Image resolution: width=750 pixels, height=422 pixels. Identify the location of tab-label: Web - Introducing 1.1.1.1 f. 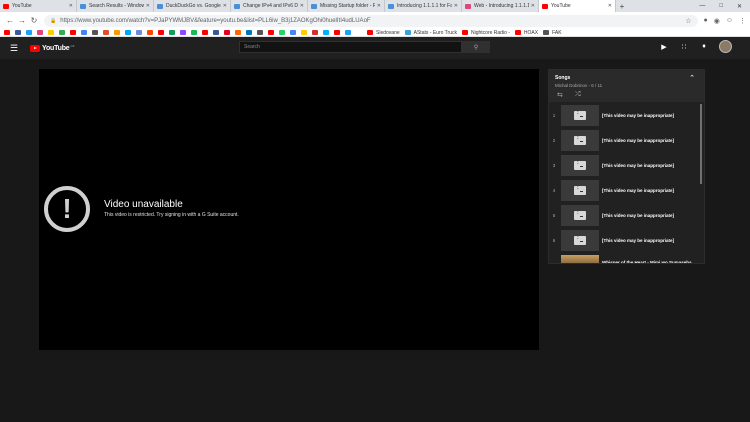
(501, 6).